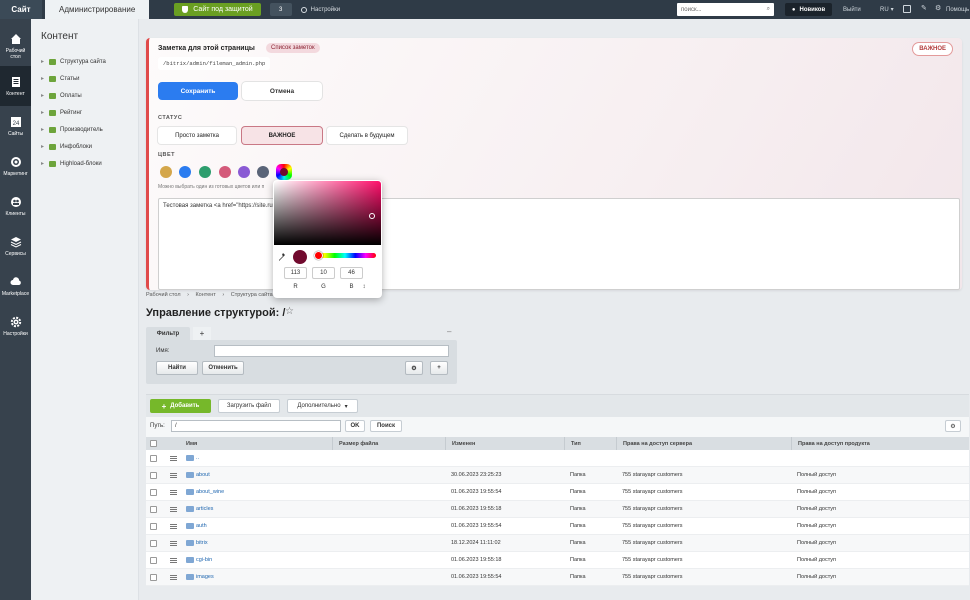 The height and width of the screenshot is (600, 970). What do you see at coordinates (205, 577) in the screenshot?
I see `file-name-link: images` at bounding box center [205, 577].